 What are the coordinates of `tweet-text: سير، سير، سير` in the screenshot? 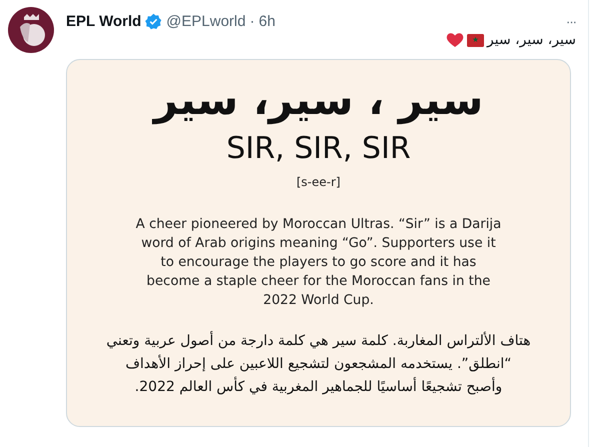 It's located at (531, 40).